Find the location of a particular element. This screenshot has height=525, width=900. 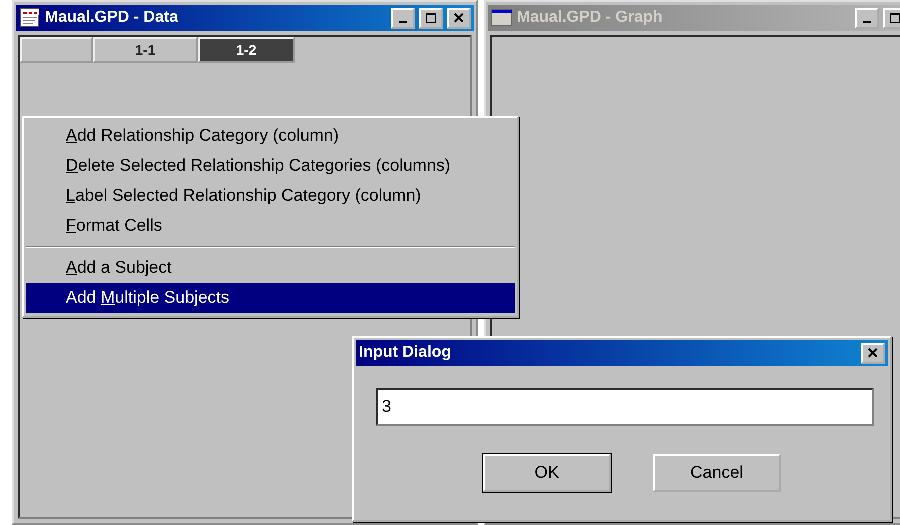

window-title: Maual.GPD - Graph is located at coordinates (590, 18).